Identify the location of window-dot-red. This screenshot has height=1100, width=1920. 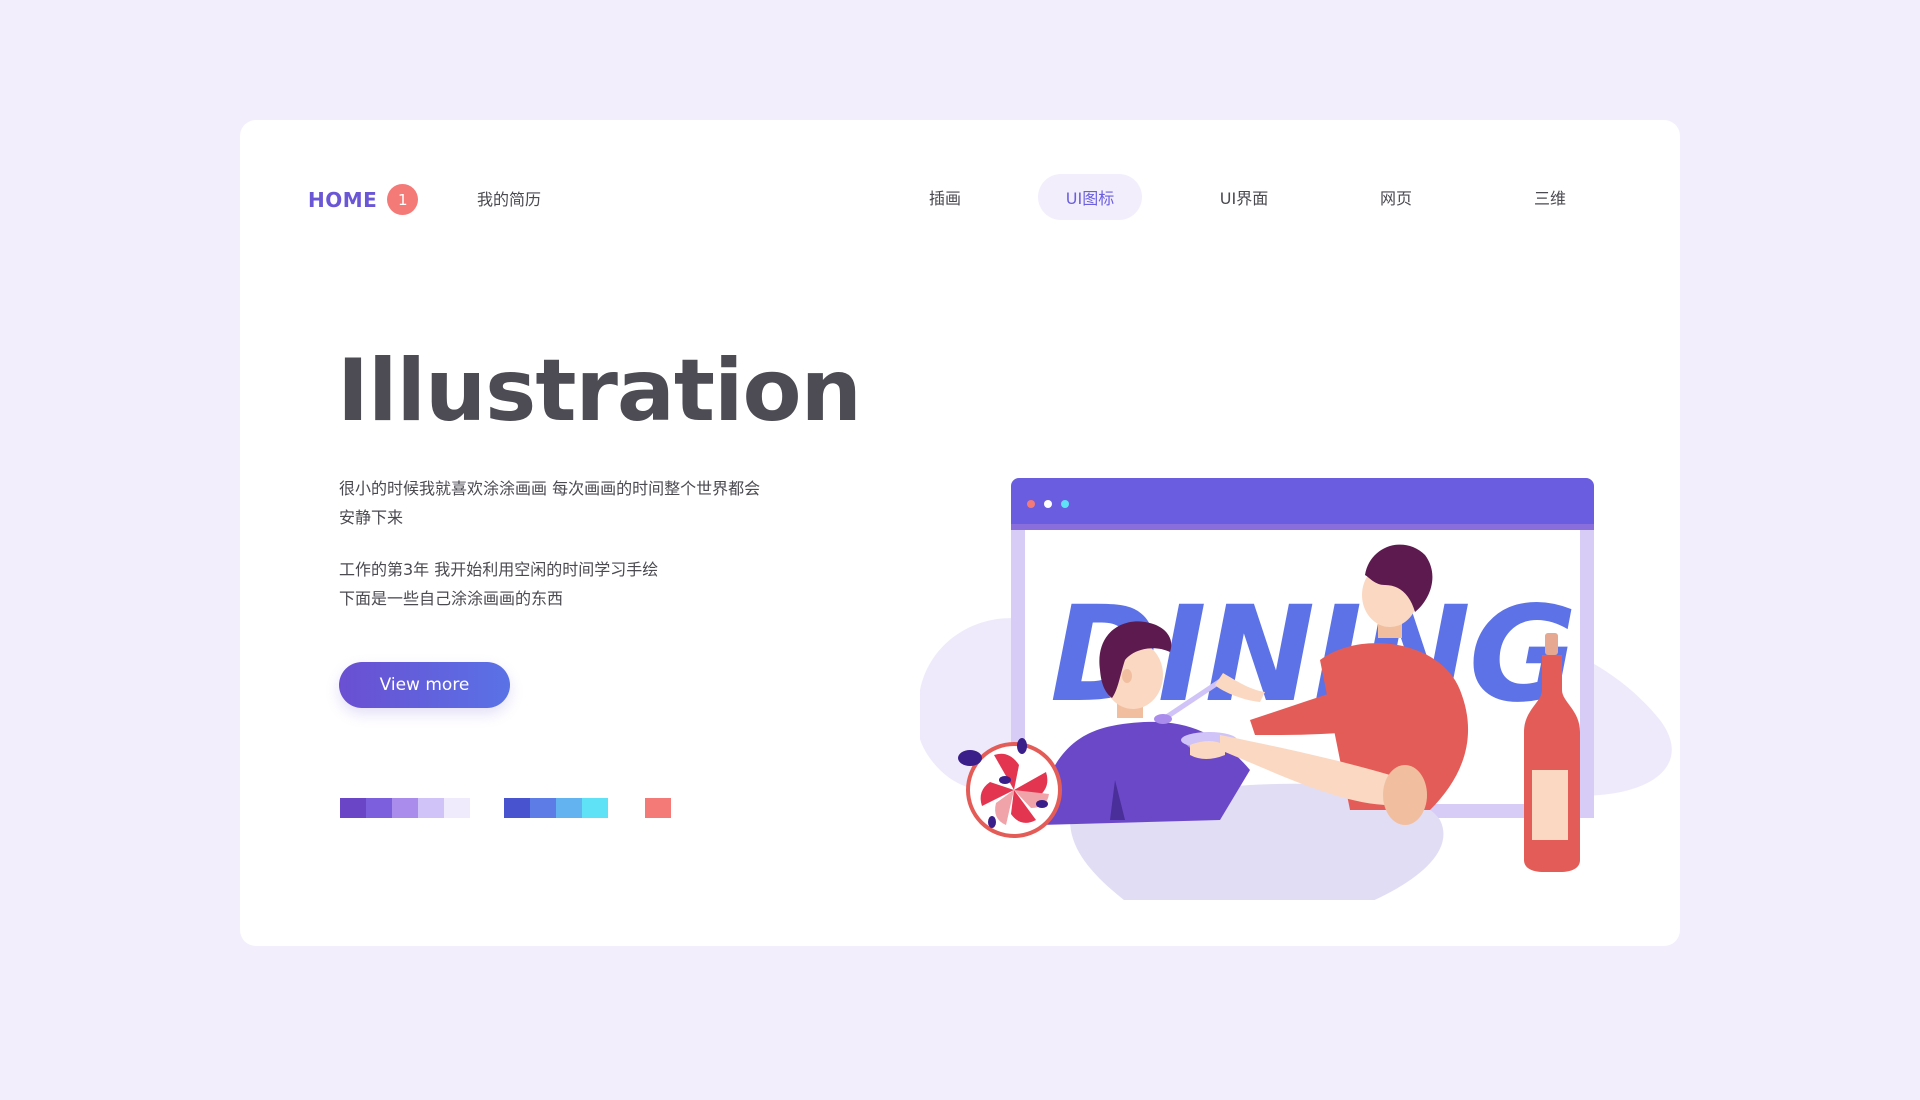
(1031, 504).